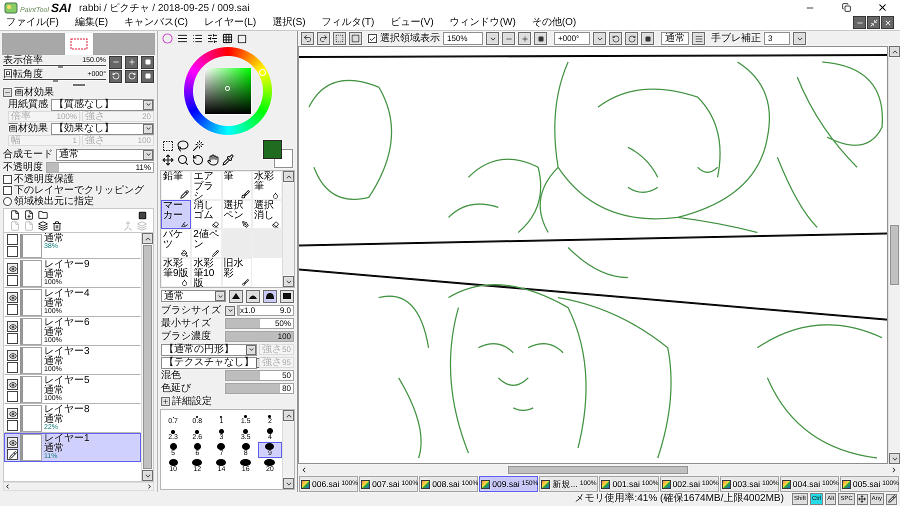 The image size is (900, 506). I want to click on dropdown: 【質感なし】, so click(102, 104).